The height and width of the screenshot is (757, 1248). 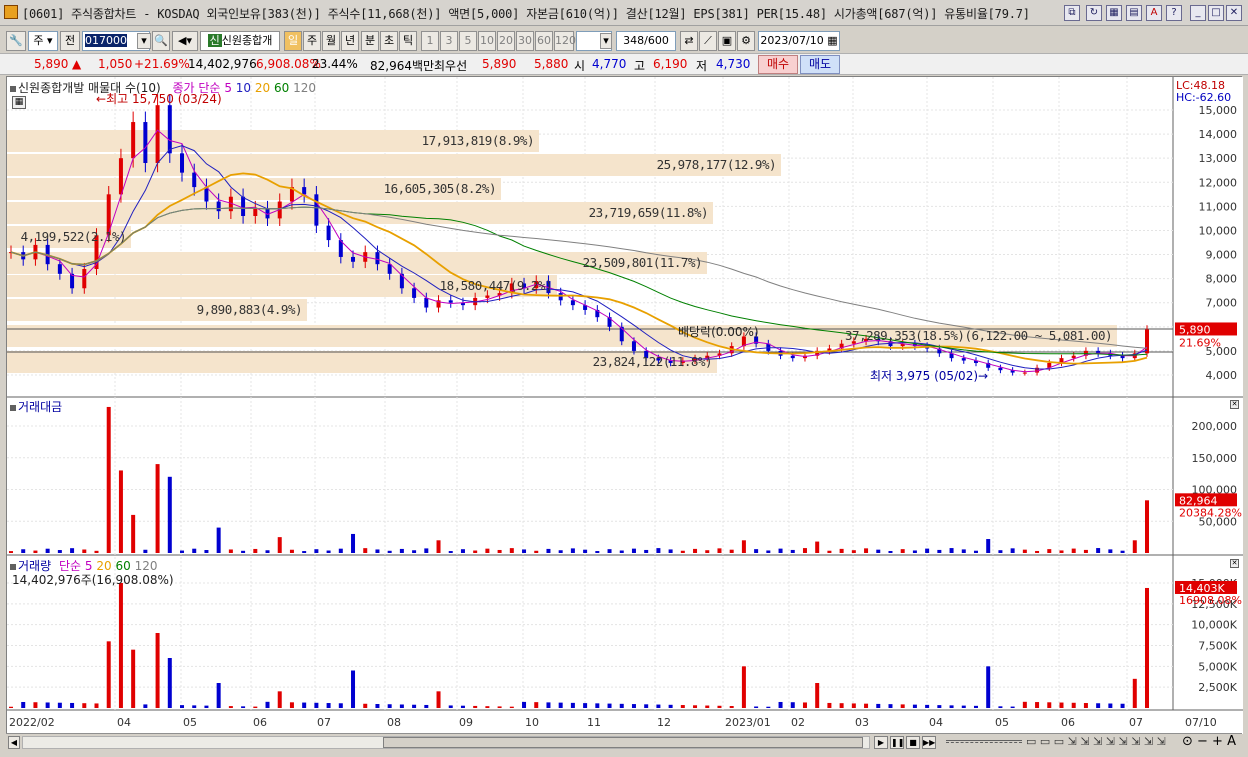 I want to click on interval-30: 30, so click(x=525, y=41).